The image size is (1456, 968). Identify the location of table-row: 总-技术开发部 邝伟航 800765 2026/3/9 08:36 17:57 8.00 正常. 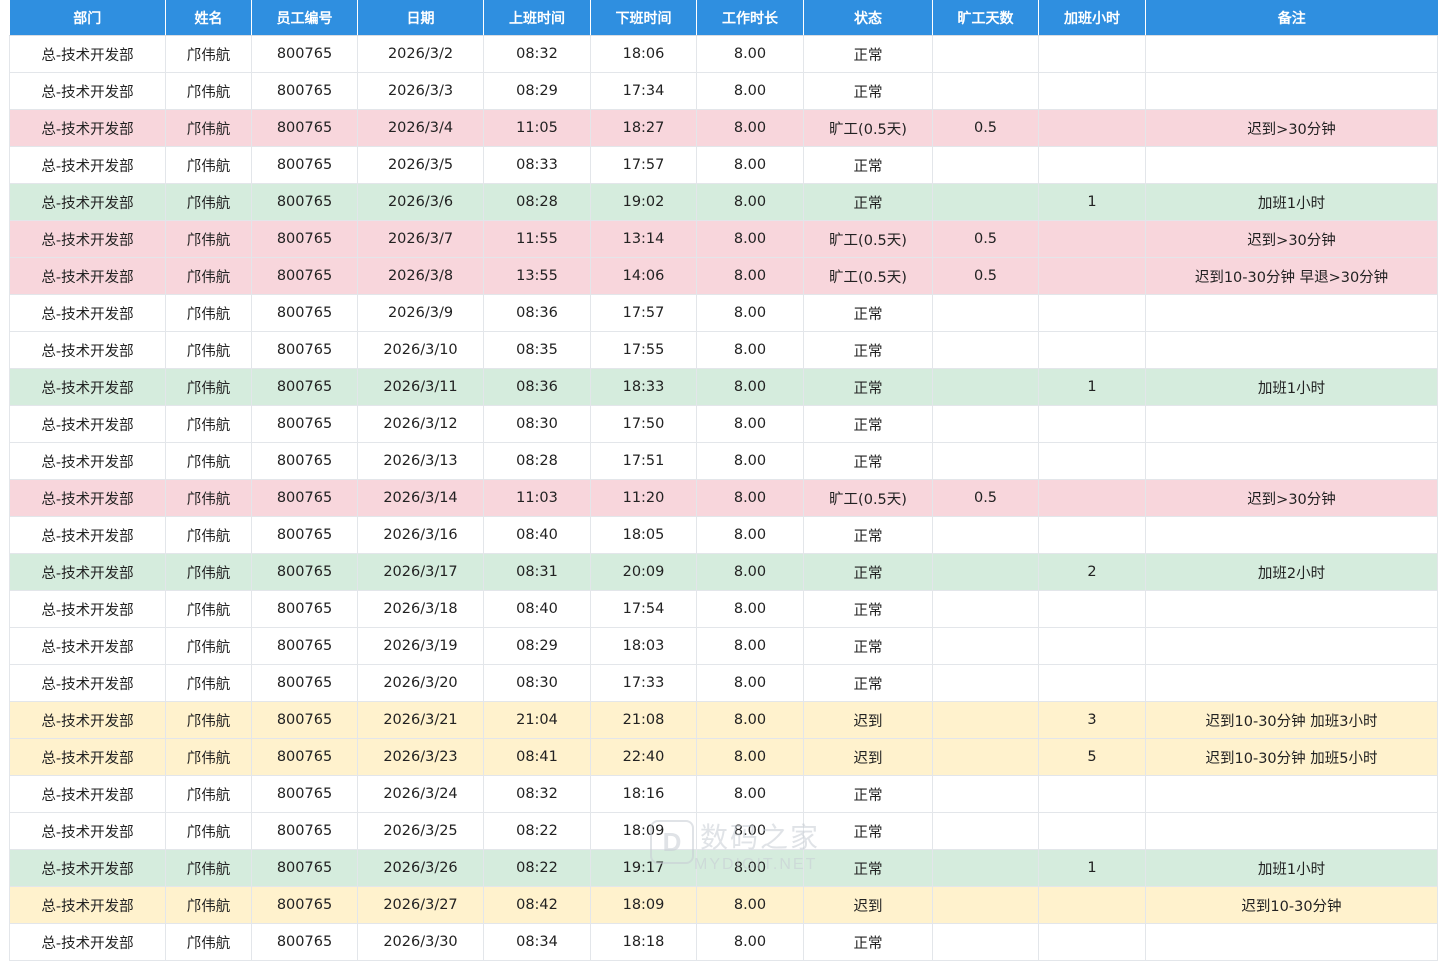
(723, 313).